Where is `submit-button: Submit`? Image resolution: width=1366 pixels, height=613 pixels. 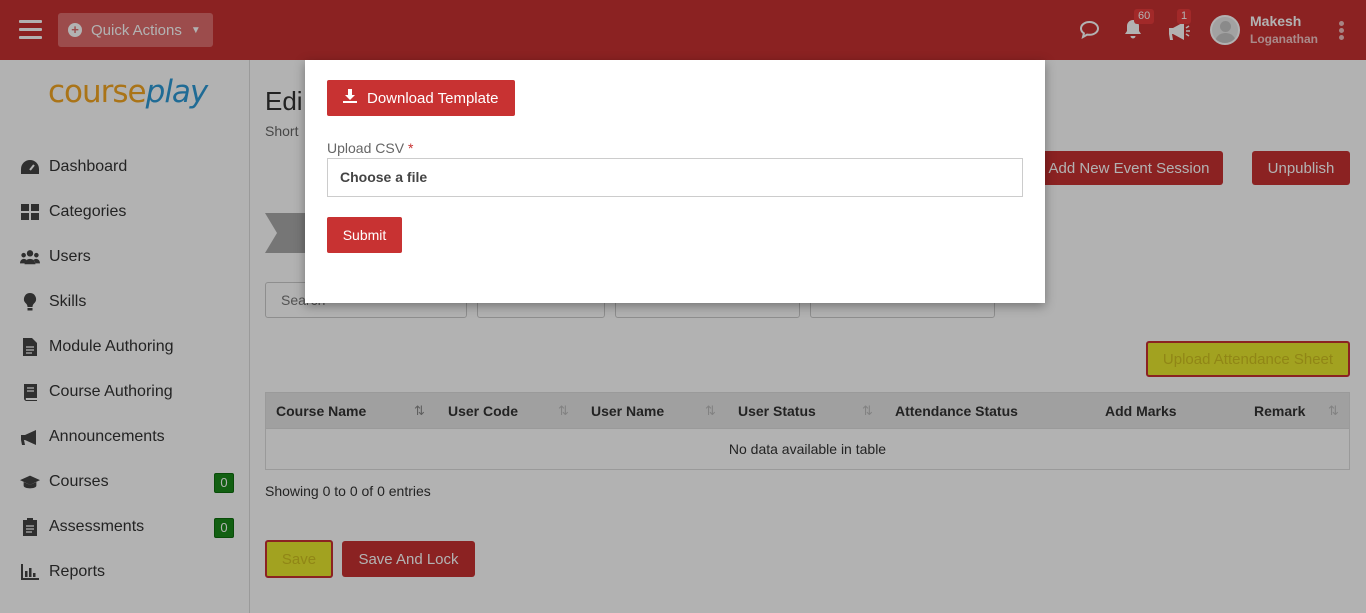
submit-button: Submit is located at coordinates (364, 235).